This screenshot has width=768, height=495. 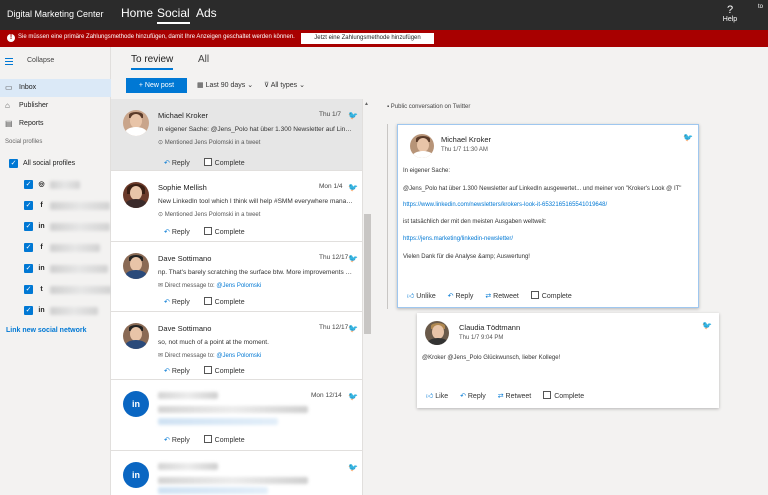 What do you see at coordinates (426, 296) in the screenshot?
I see `unlike-label: Unlike` at bounding box center [426, 296].